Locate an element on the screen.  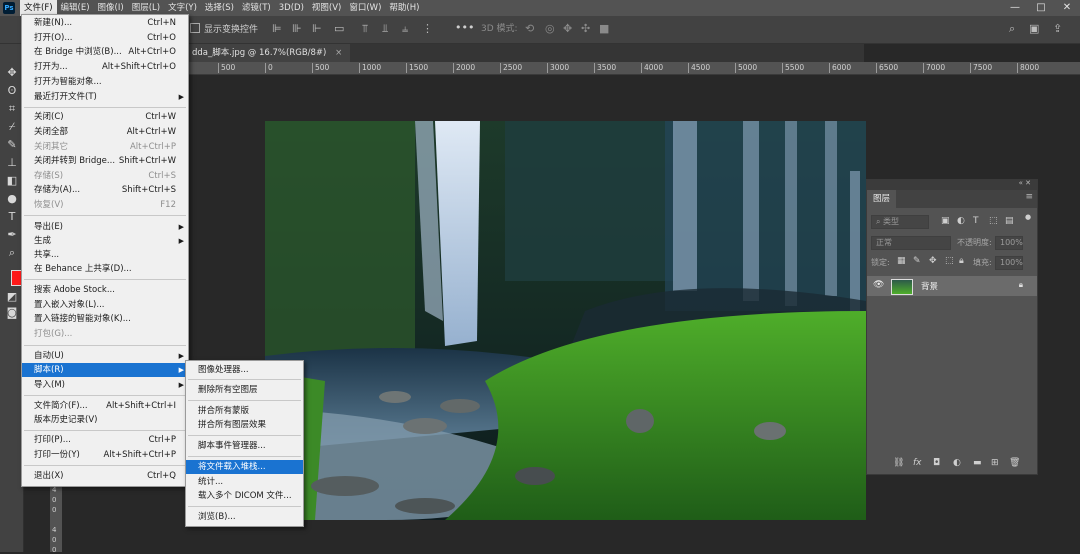
menu-item-print: 打印(P)... Ctrl+P is located at coordinates (105, 440).